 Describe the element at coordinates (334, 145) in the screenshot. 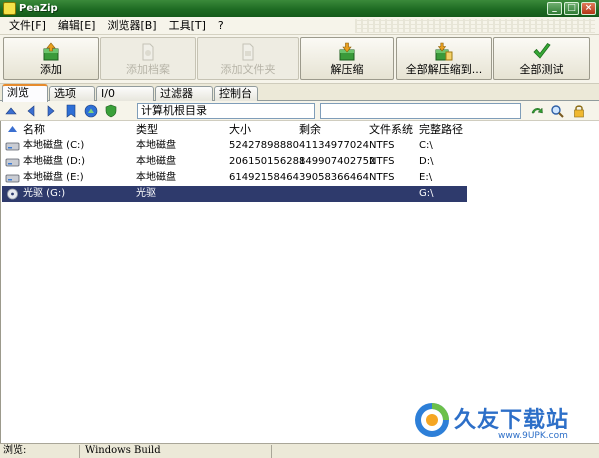

I see `cell-free: 41134977024` at that location.